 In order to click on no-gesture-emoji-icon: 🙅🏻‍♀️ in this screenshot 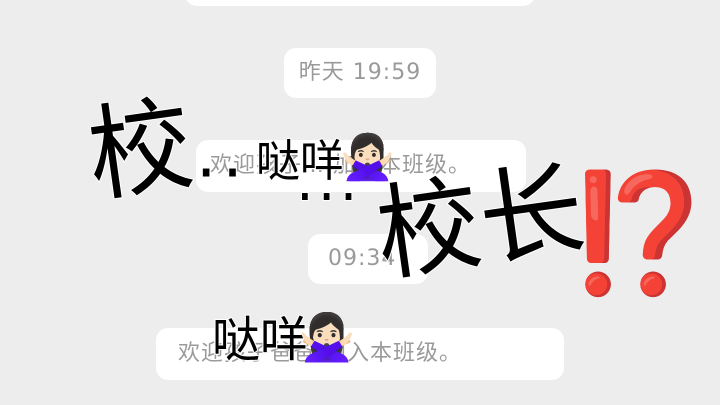, I will do `click(326, 337)`.